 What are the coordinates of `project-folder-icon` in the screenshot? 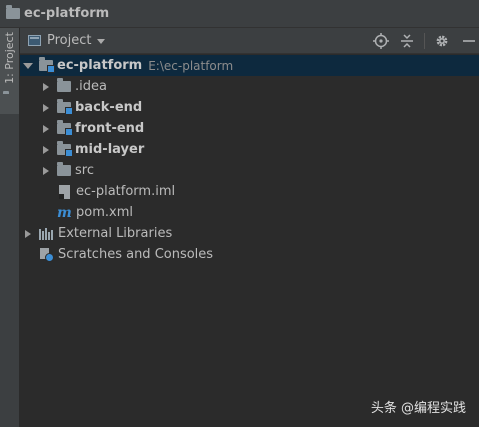 It's located at (13, 12).